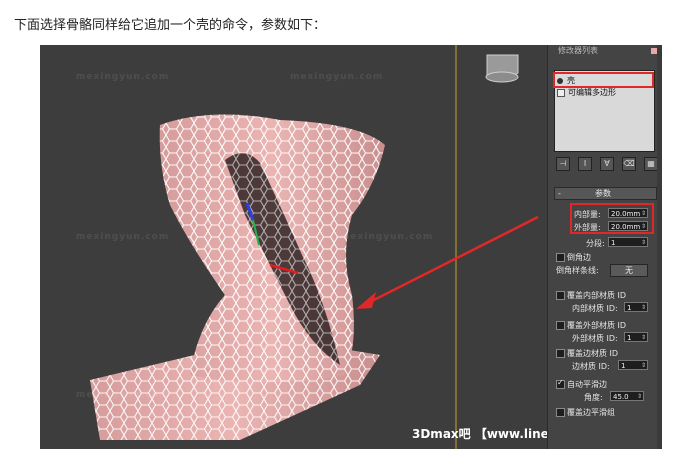  Describe the element at coordinates (628, 242) in the screenshot. I see `segments-spinner: 1 ⇕` at that location.